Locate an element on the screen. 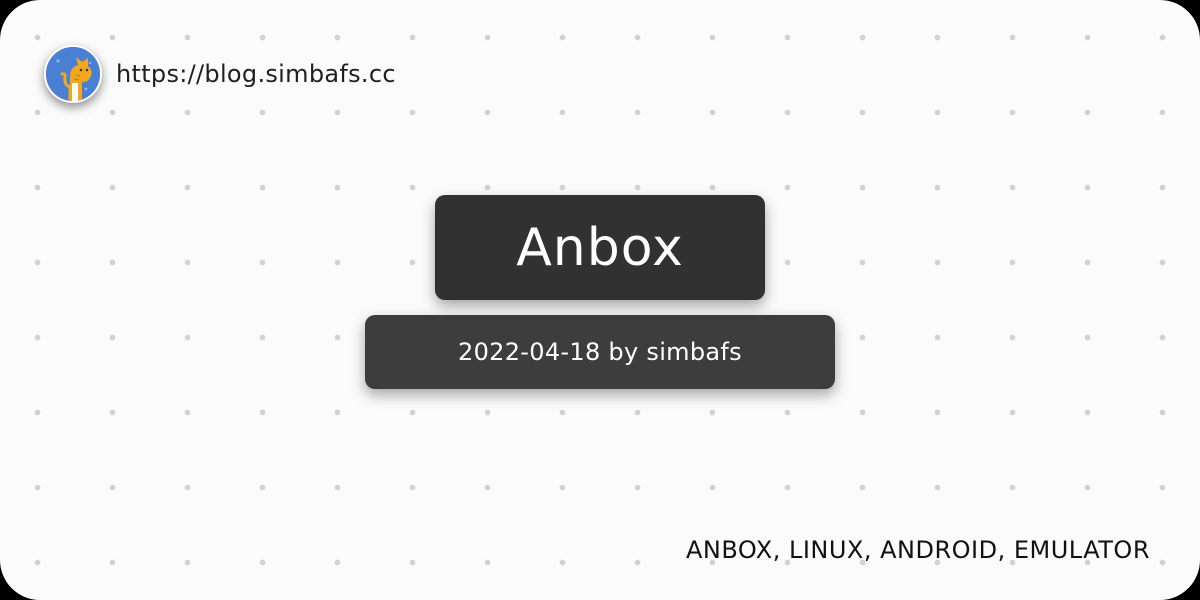 The height and width of the screenshot is (600, 1200). post-title-box: Anbox is located at coordinates (600, 247).